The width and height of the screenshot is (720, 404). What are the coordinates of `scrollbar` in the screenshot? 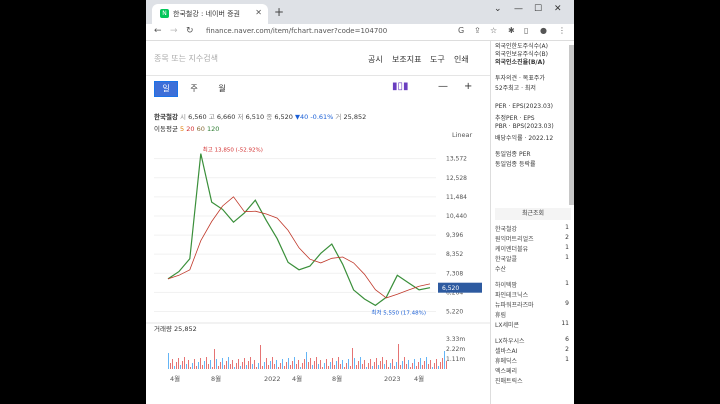 It's located at (571, 125).